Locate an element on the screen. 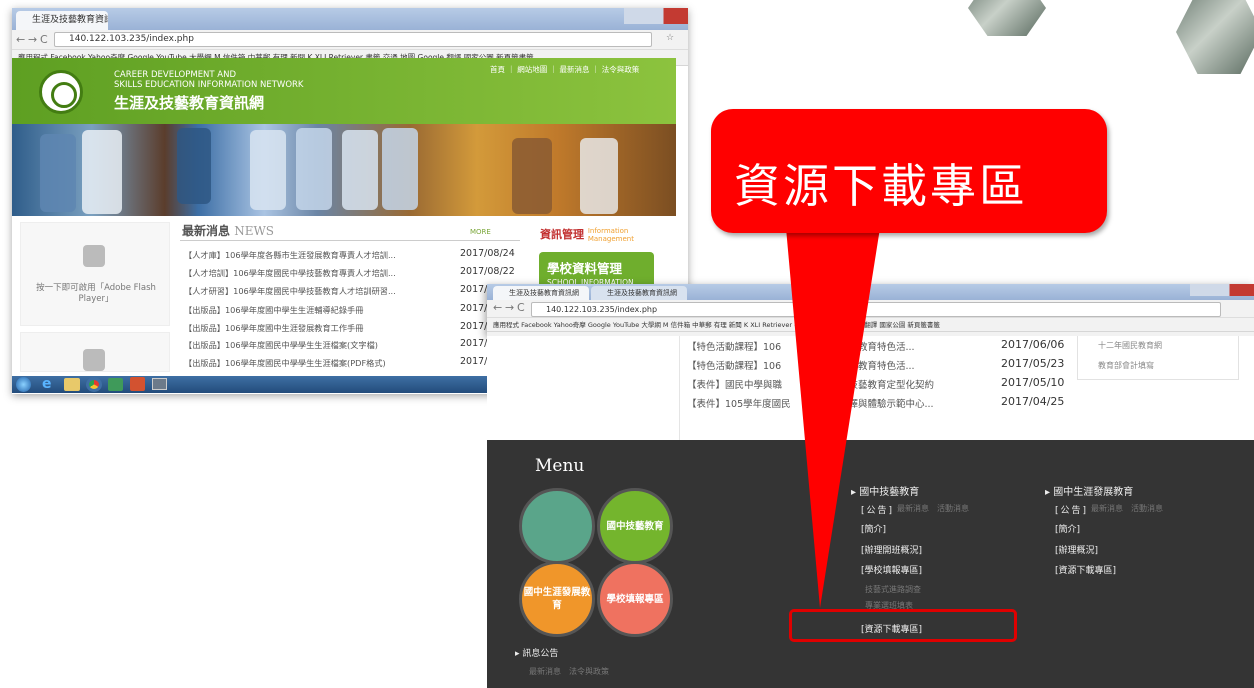 This screenshot has width=1254, height=688. highlight-box is located at coordinates (903, 625).